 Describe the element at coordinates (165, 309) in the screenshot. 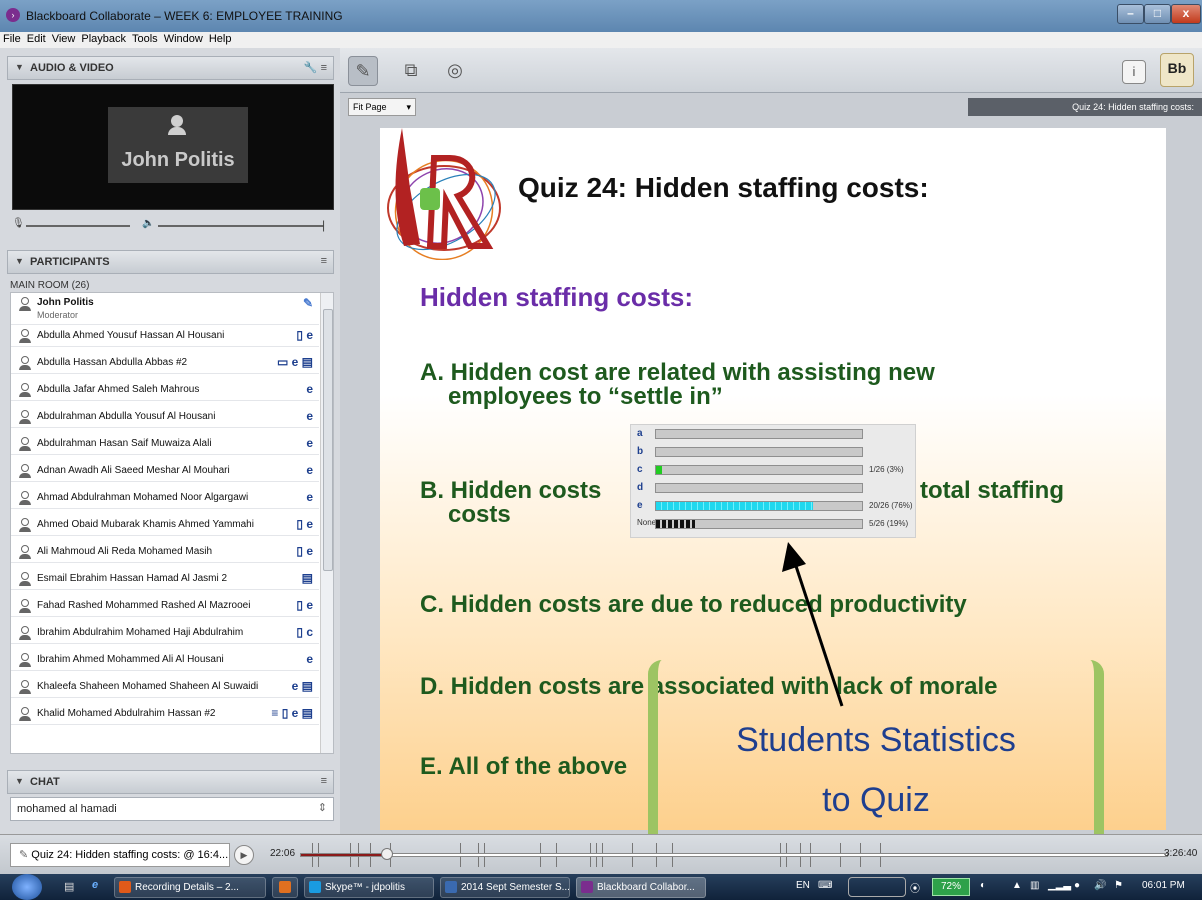

I see `participant-moderator: John Politis Moderator ✎` at that location.